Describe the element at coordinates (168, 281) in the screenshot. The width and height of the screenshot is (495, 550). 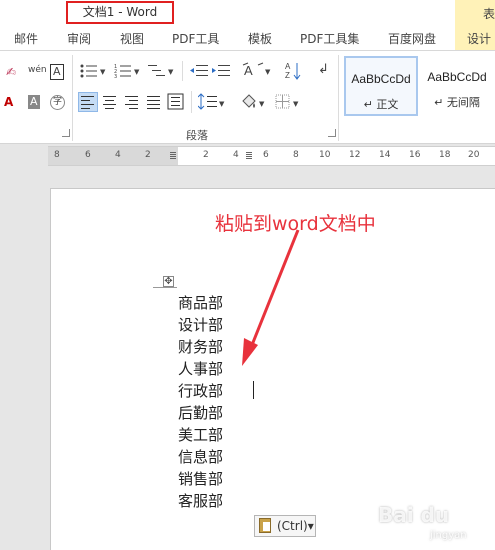
I see `table-move-handle-icon: ✥` at that location.